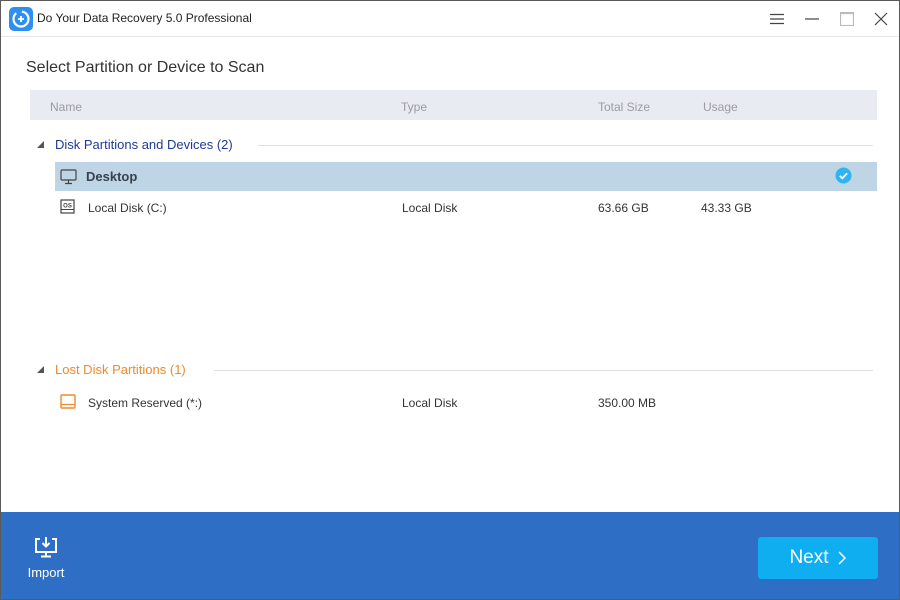 This screenshot has height=600, width=900. I want to click on window-title: Do Your Data Recovery 5.0 Professional, so click(144, 18).